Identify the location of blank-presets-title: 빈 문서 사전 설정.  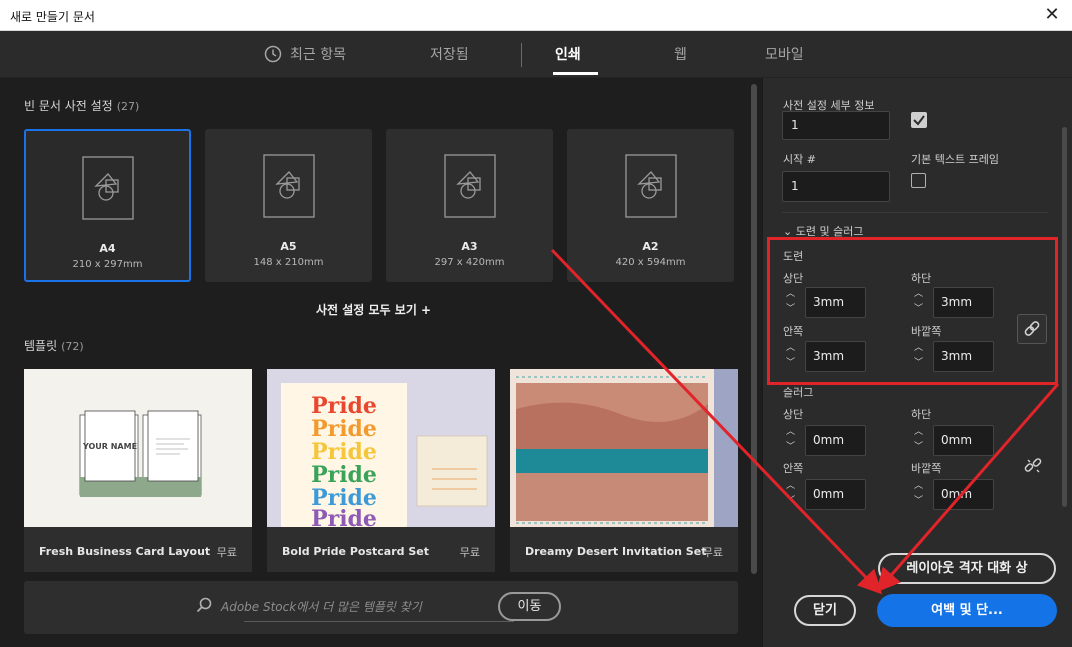
(68, 106).